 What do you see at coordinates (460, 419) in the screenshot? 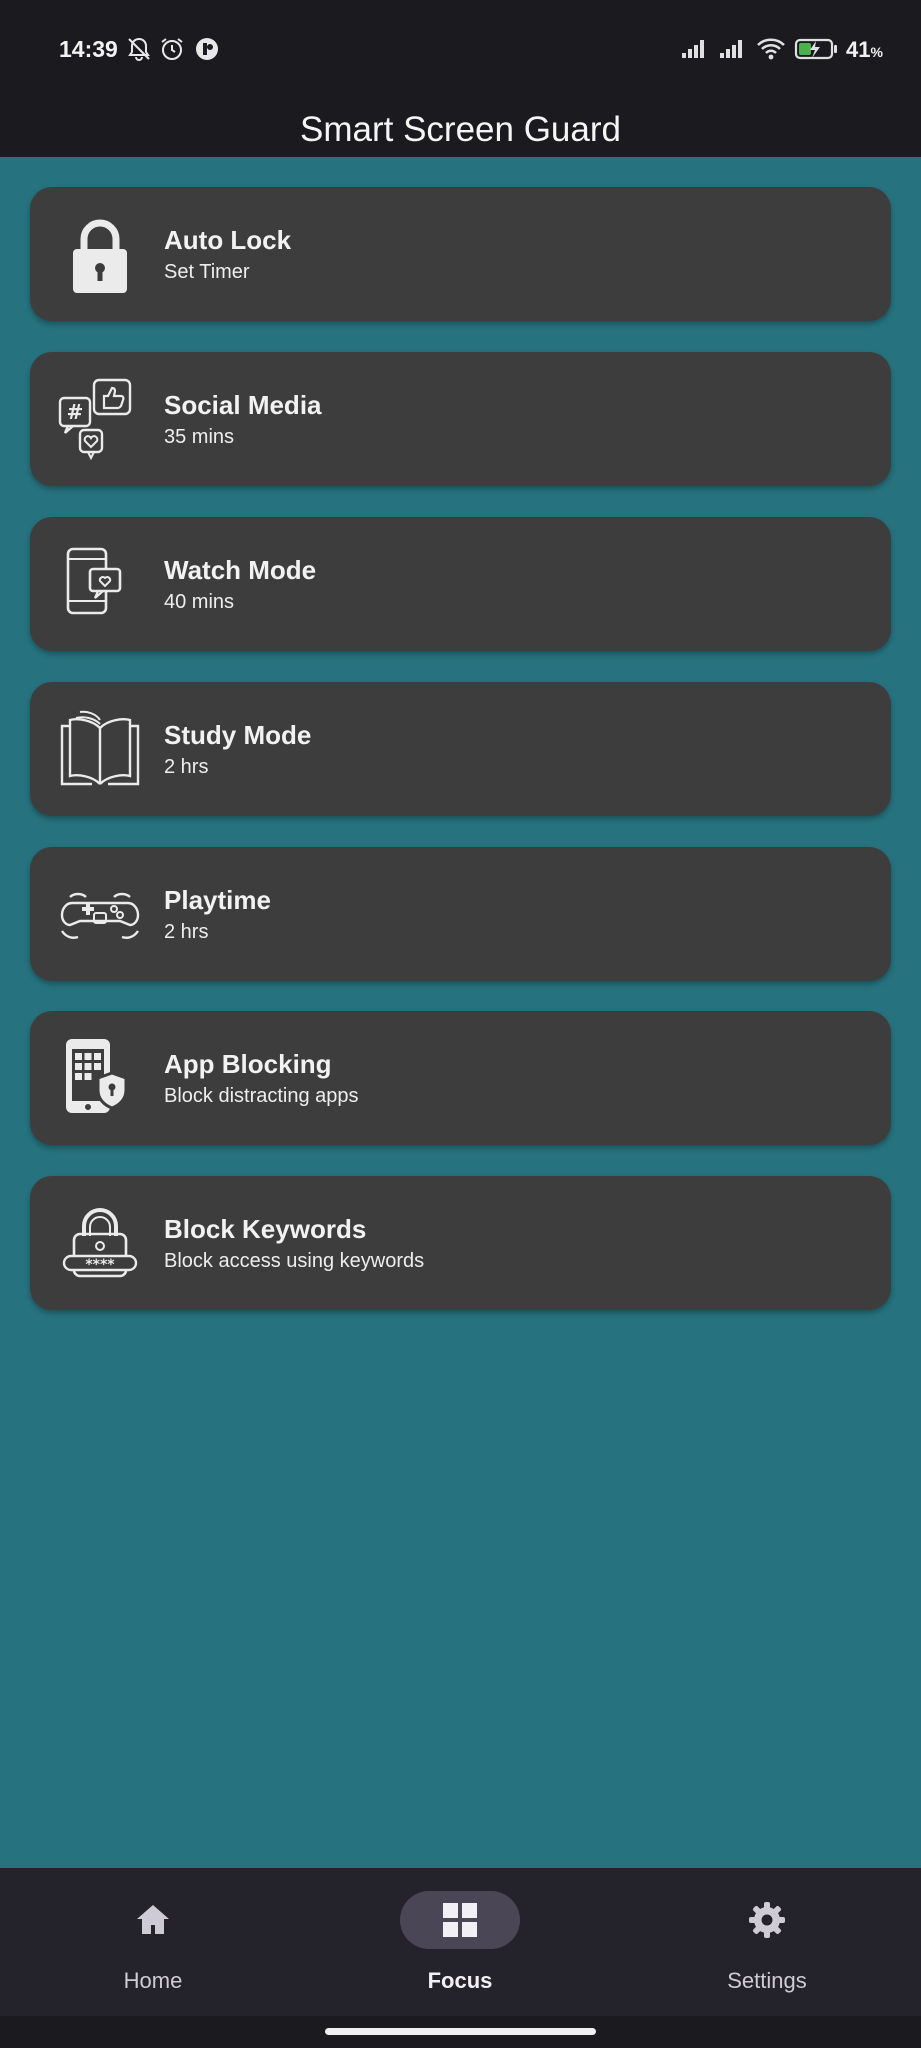
I see `social-media-card: # Social Media 35 mins` at bounding box center [460, 419].